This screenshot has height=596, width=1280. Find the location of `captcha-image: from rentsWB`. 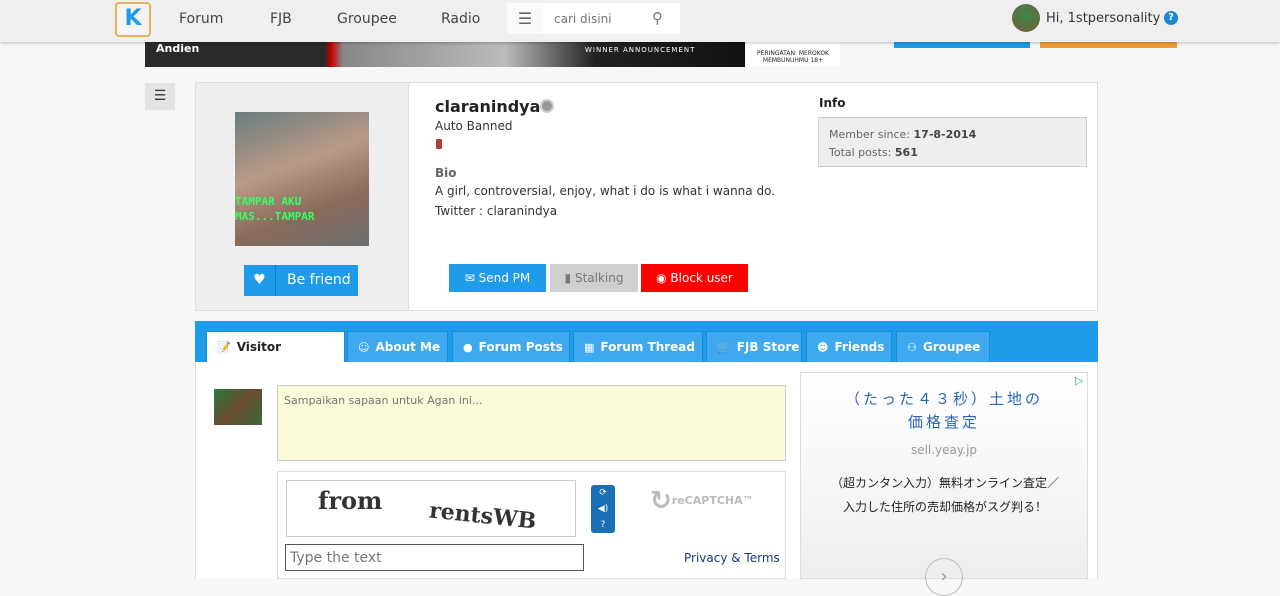

captcha-image: from rentsWB is located at coordinates (431, 508).